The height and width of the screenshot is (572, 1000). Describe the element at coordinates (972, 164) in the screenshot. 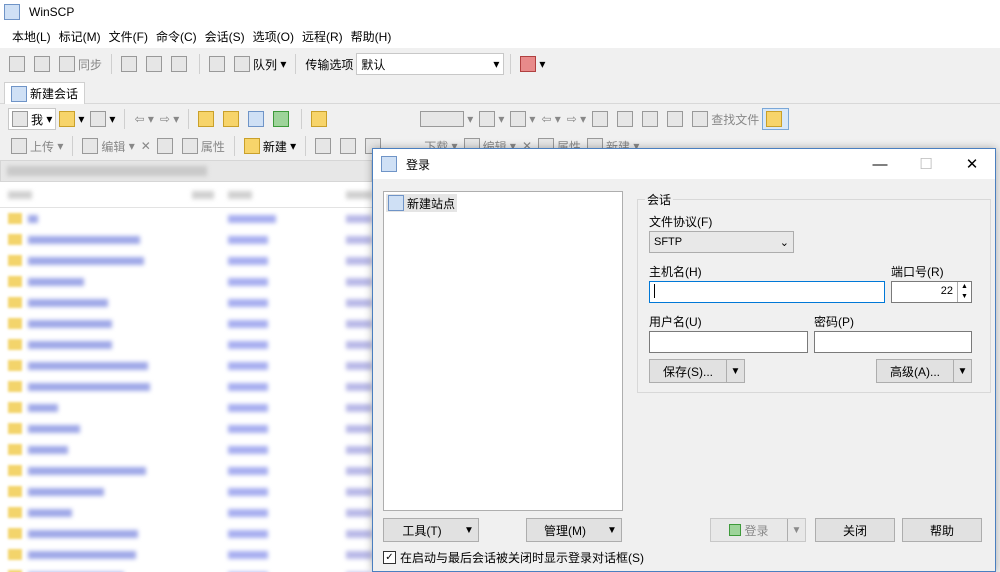

I see `close-window-button: ✕` at that location.